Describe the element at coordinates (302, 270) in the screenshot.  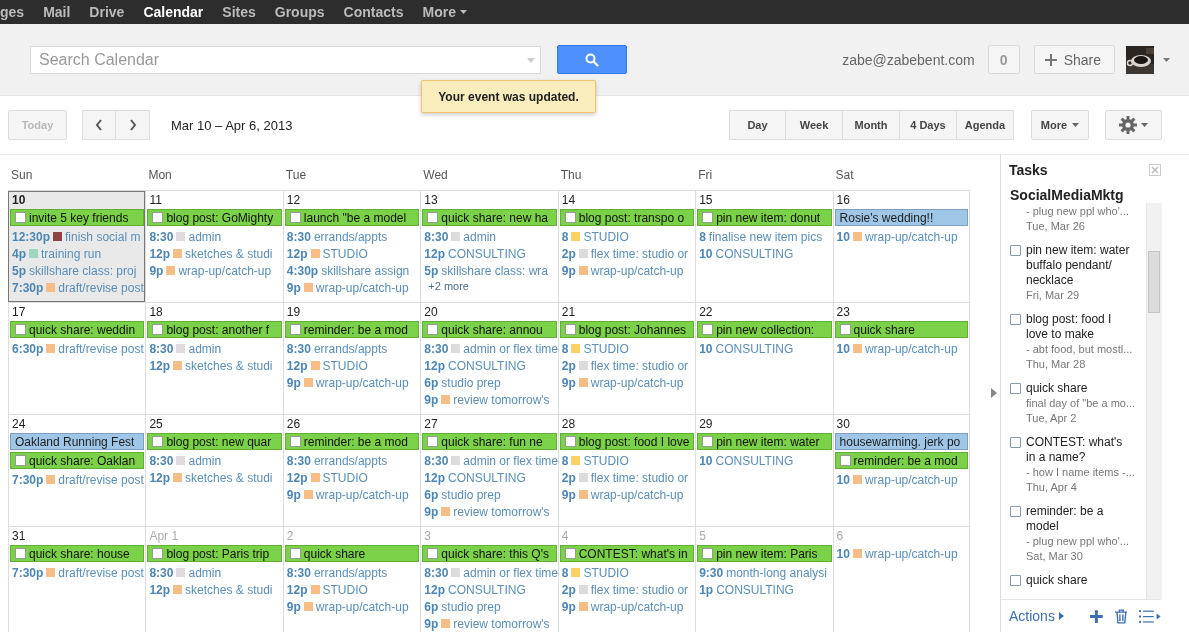
I see `event-time: 4:30p` at that location.